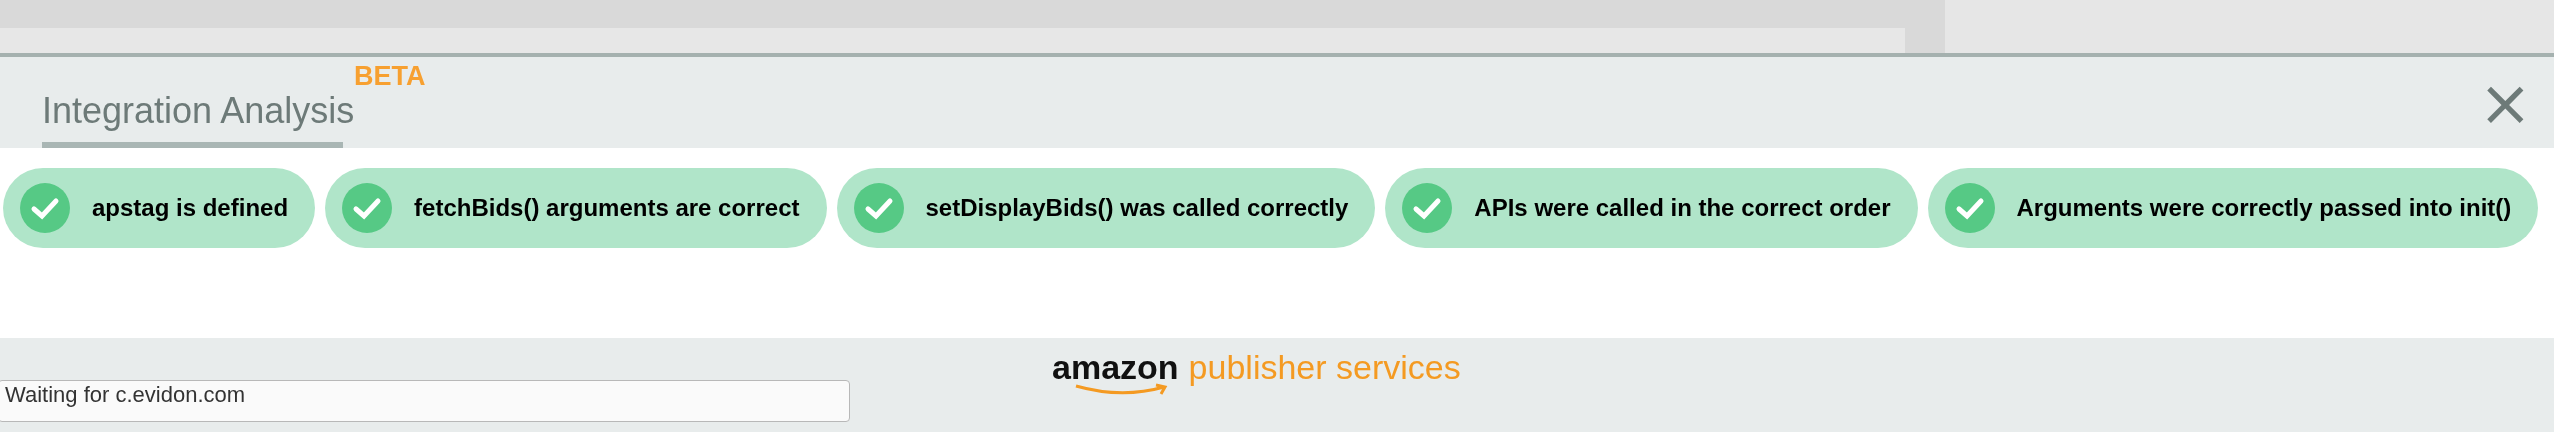 The image size is (2554, 432). Describe the element at coordinates (125, 395) in the screenshot. I see `status-text: Waiting for c.evidon.com` at that location.